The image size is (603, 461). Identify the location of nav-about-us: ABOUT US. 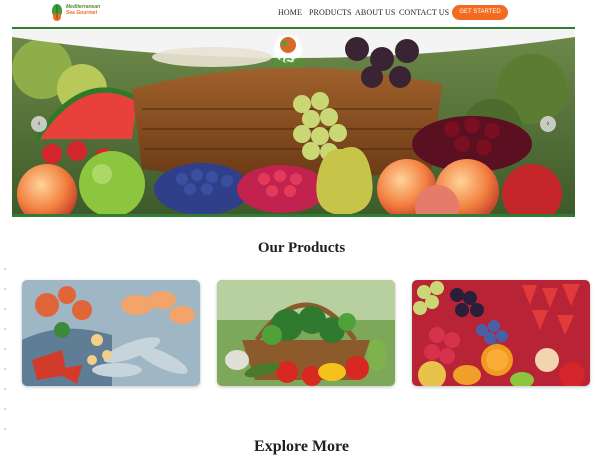
(375, 12).